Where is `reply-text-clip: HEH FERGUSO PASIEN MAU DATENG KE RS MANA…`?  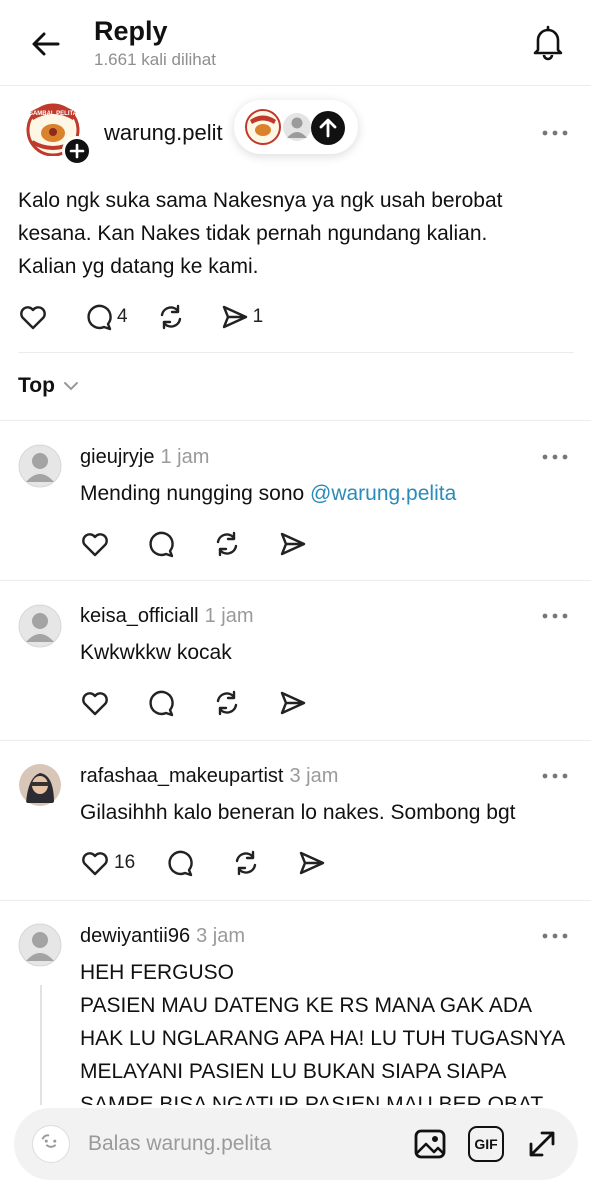
reply-text-clip: HEH FERGUSO PASIEN MAU DATENG KE RS MANA… is located at coordinates (295, 1030).